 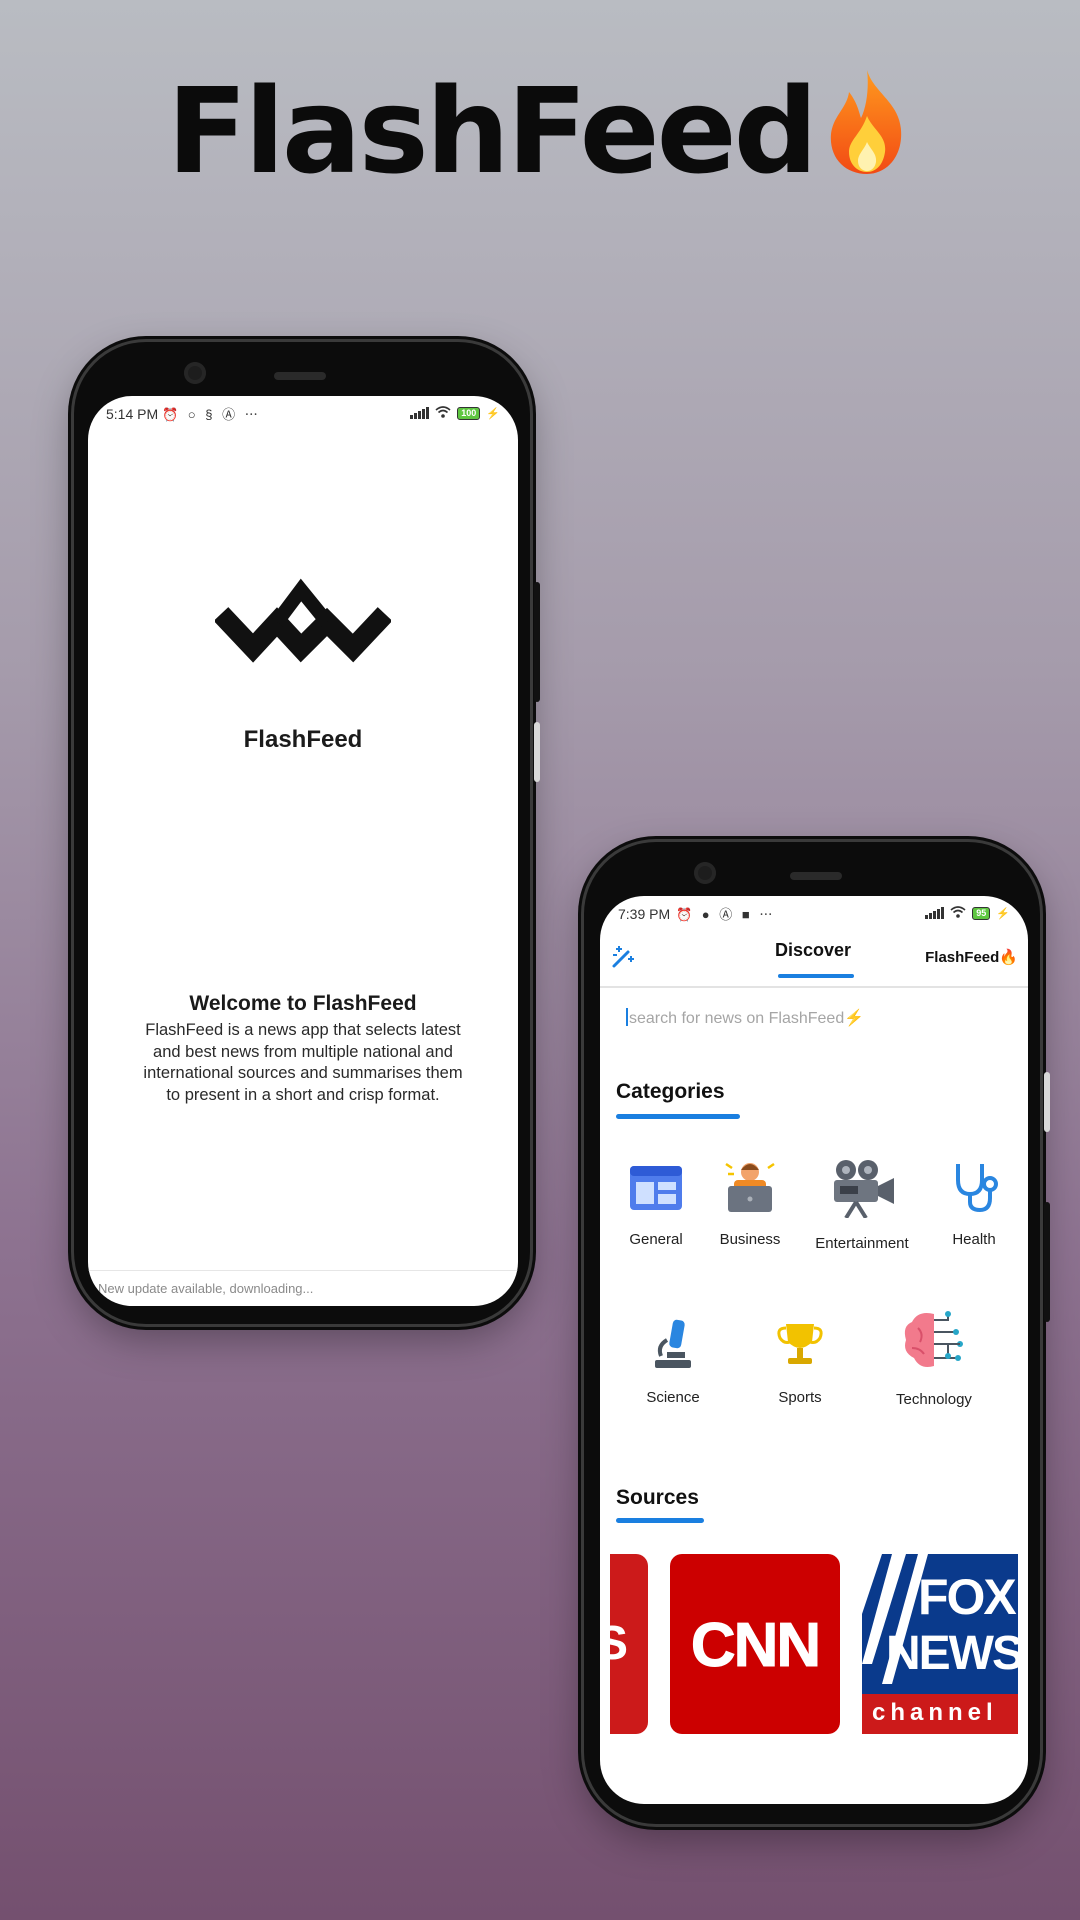 I want to click on magic-wand-icon, so click(x=623, y=959).